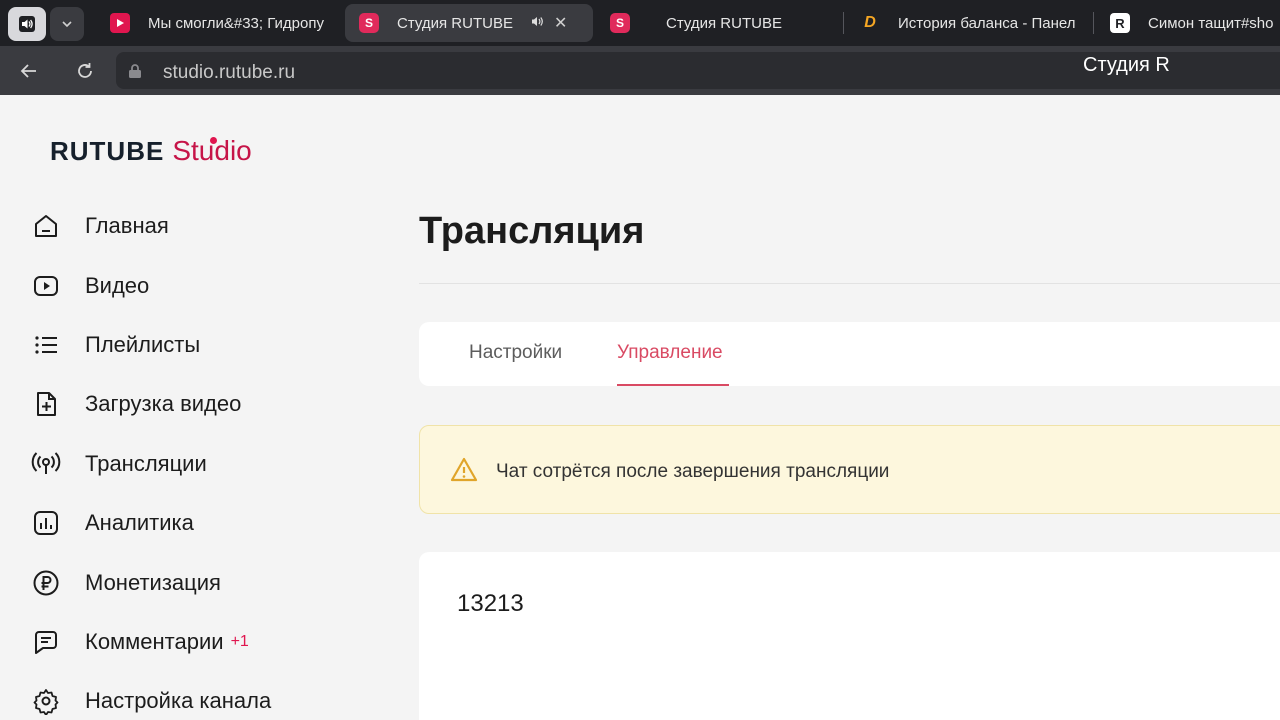 The height and width of the screenshot is (720, 1280). I want to click on reload-button, so click(85, 71).